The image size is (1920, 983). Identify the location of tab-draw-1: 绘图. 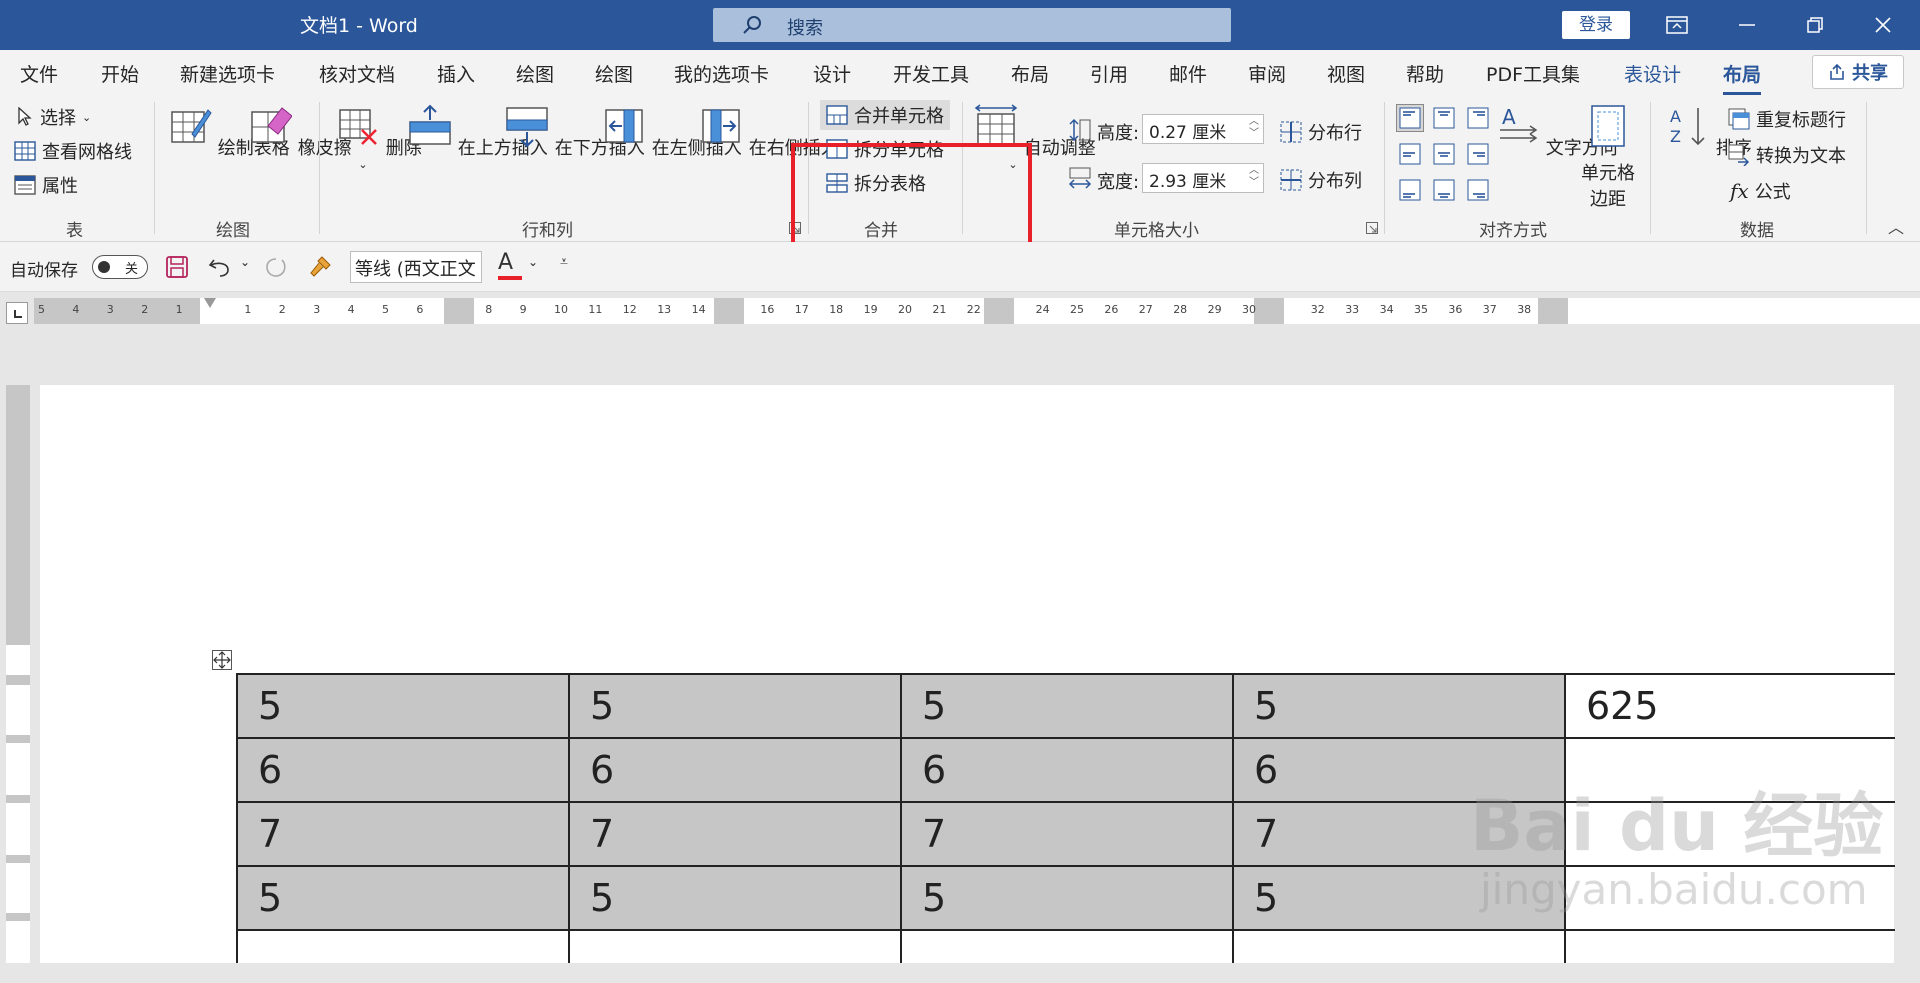
(535, 73).